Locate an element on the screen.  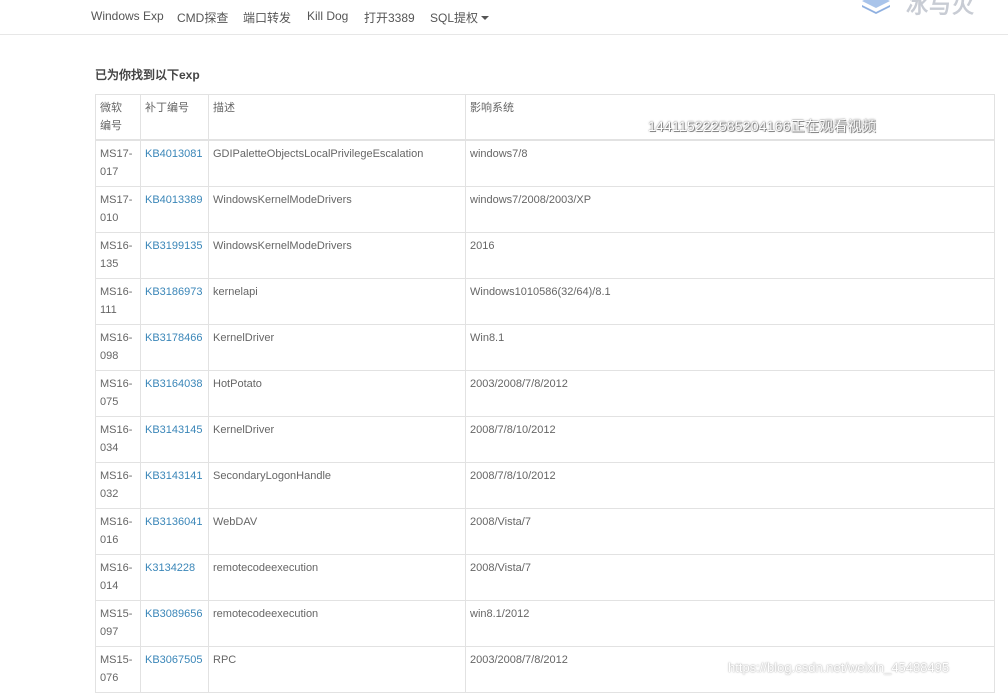
nav-open-3389: 打开3389 is located at coordinates (389, 17).